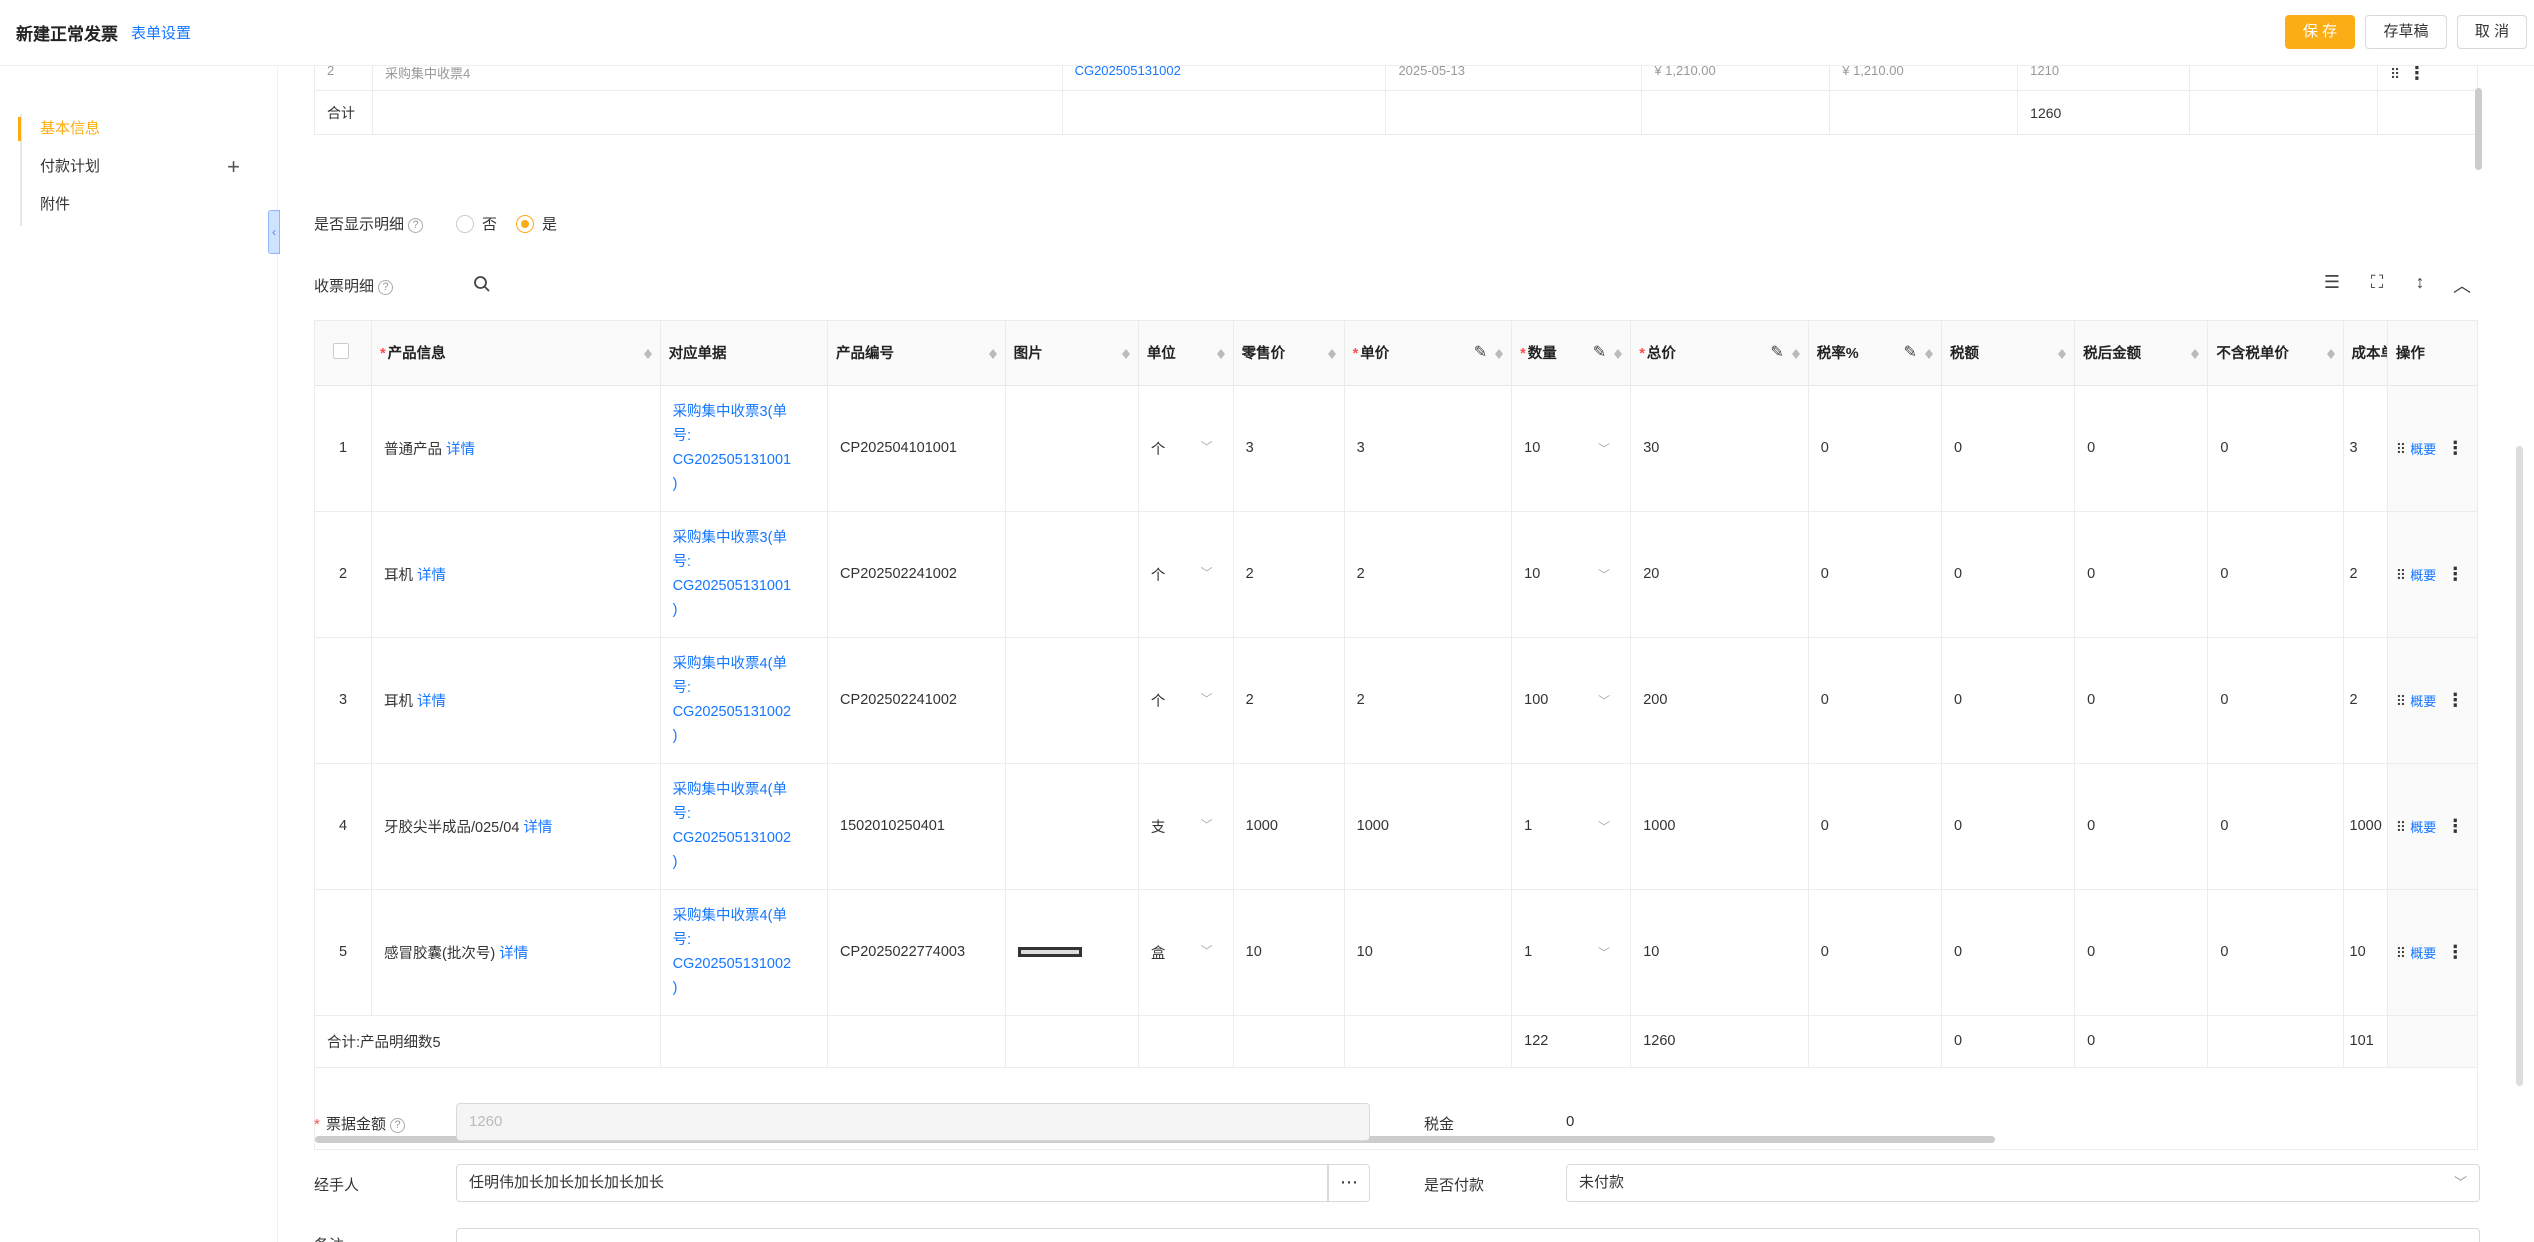 This screenshot has height=1242, width=2534. What do you see at coordinates (1719, 574) in the screenshot?
I see `total-price-input: 20` at bounding box center [1719, 574].